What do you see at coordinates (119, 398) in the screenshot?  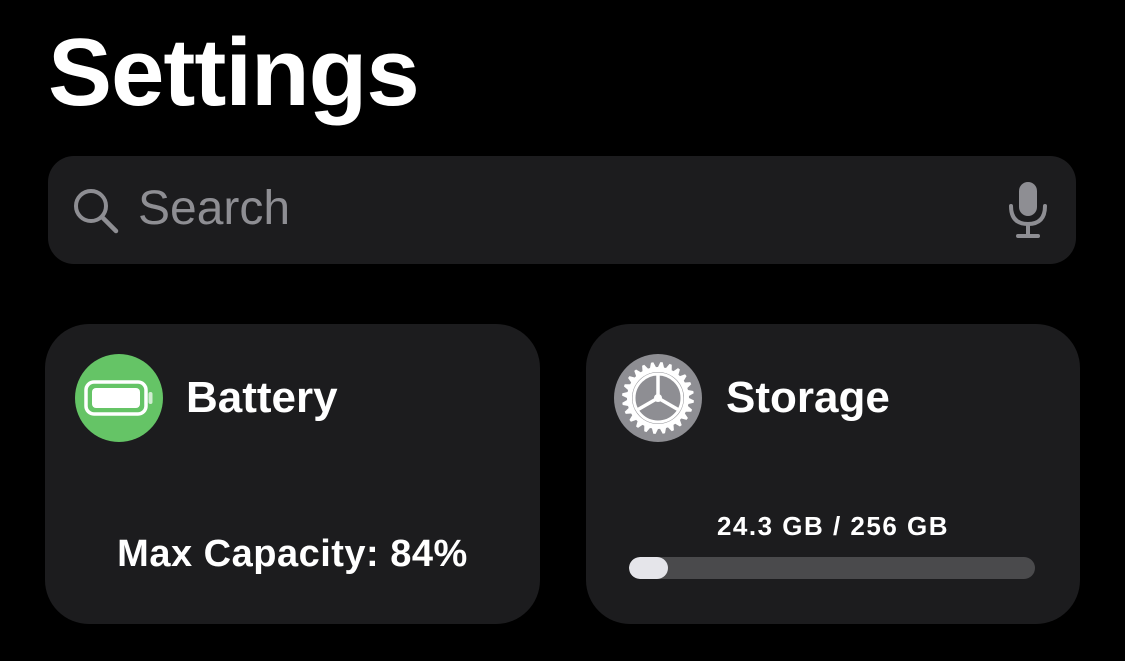 I see `battery-icon` at bounding box center [119, 398].